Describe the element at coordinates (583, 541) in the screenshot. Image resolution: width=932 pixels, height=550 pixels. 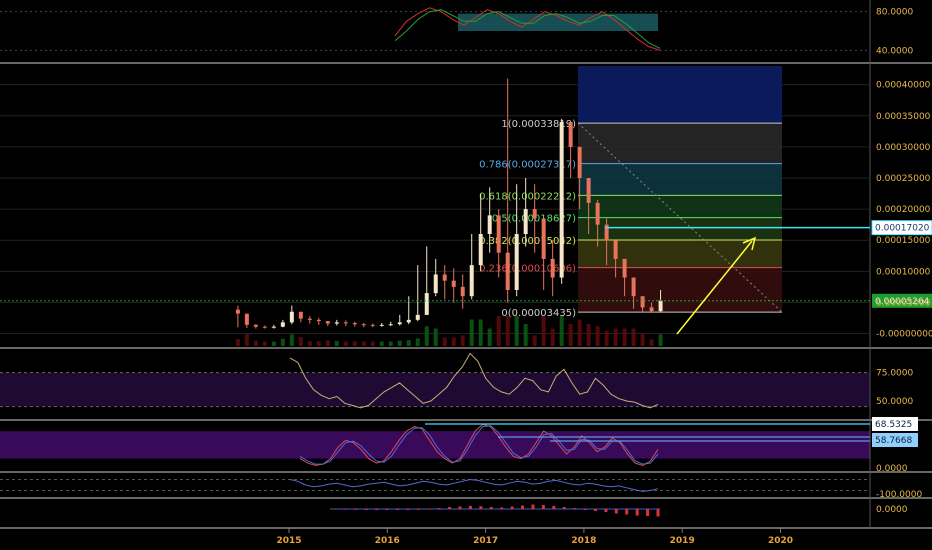
I see `x-tick-label: 2018` at that location.